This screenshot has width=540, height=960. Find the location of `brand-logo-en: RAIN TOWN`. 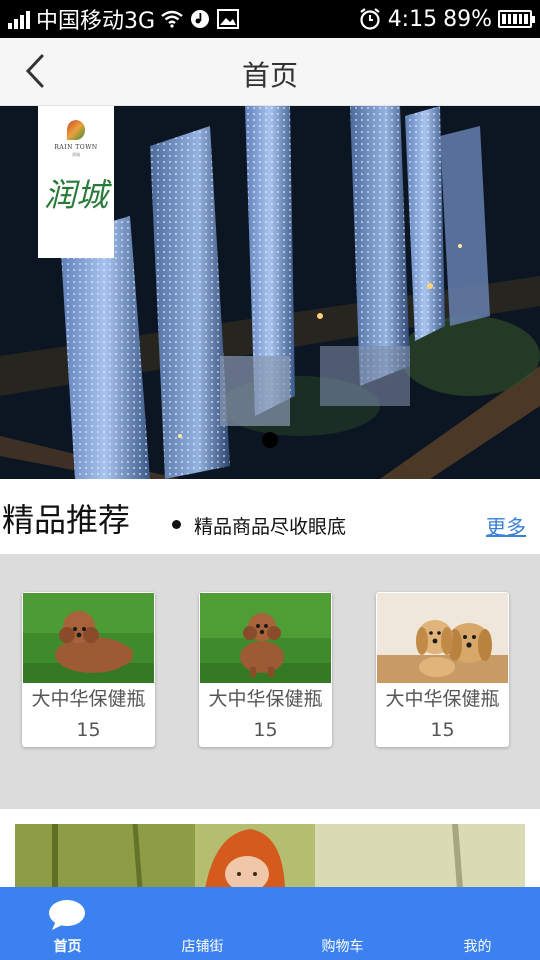

brand-logo-en: RAIN TOWN is located at coordinates (76, 147).